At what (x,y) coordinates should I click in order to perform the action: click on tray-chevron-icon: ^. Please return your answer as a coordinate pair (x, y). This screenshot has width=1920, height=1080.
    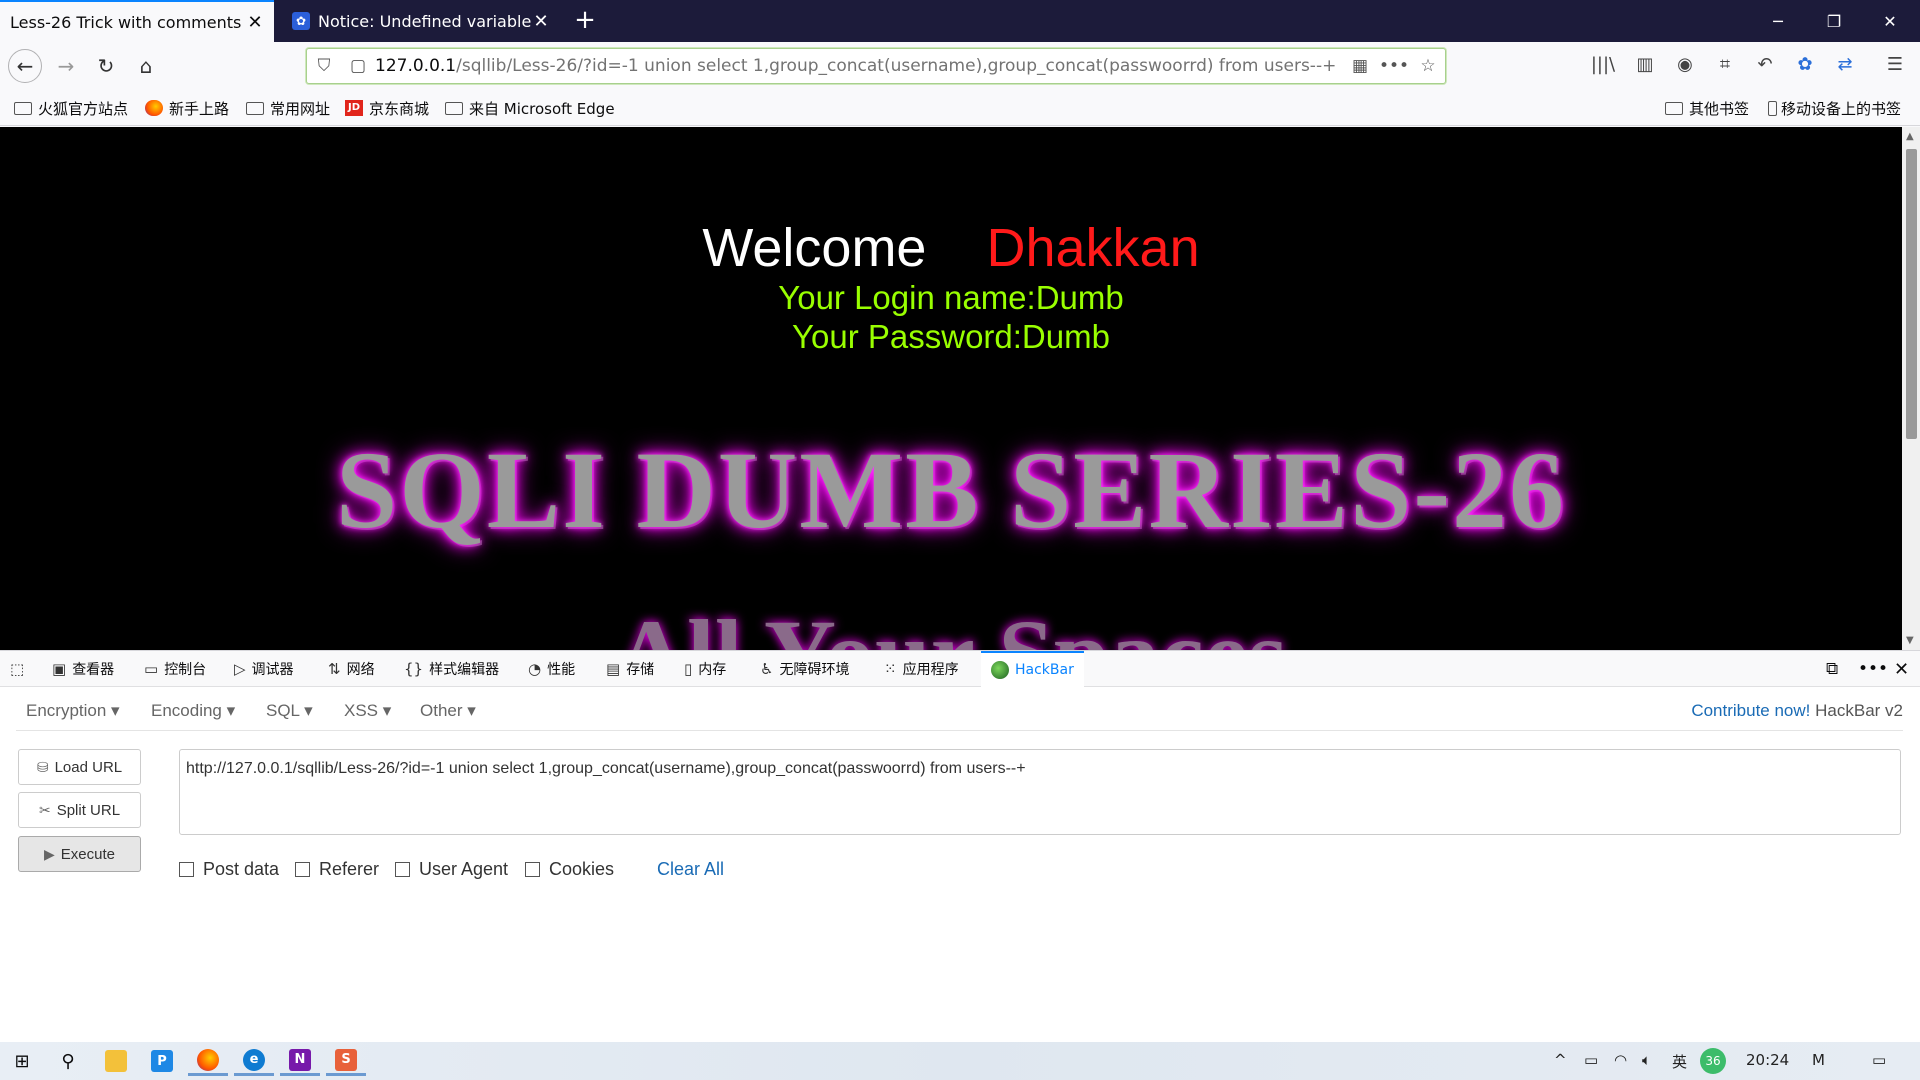
    Looking at the image, I should click on (1560, 1060).